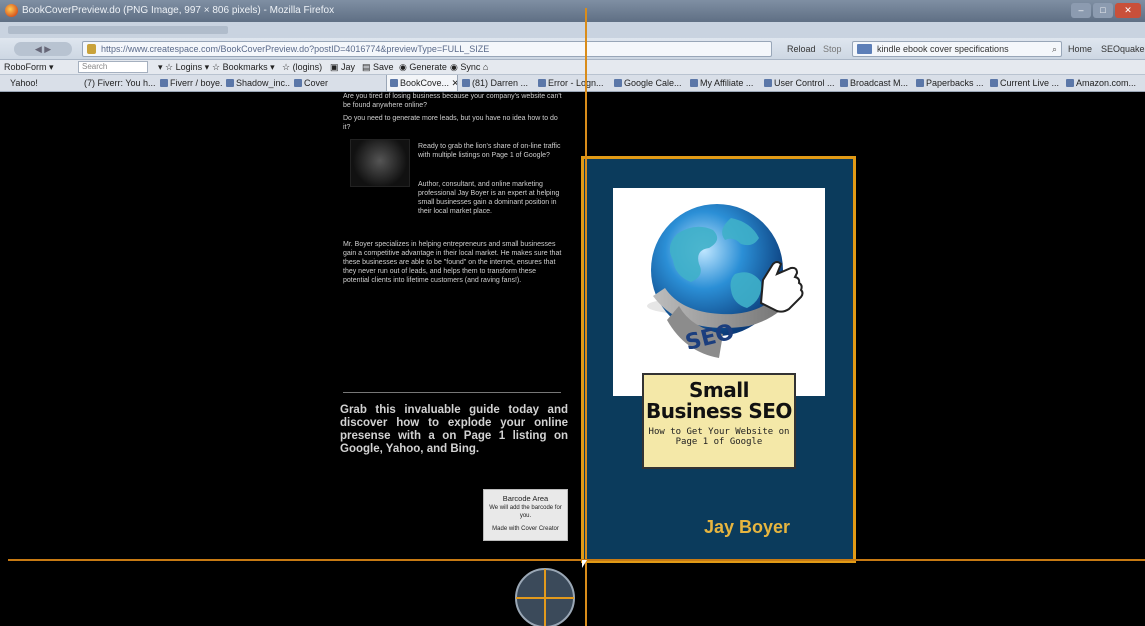 The height and width of the screenshot is (626, 1145). I want to click on window-controls: – □ ✕, so click(1106, 10).